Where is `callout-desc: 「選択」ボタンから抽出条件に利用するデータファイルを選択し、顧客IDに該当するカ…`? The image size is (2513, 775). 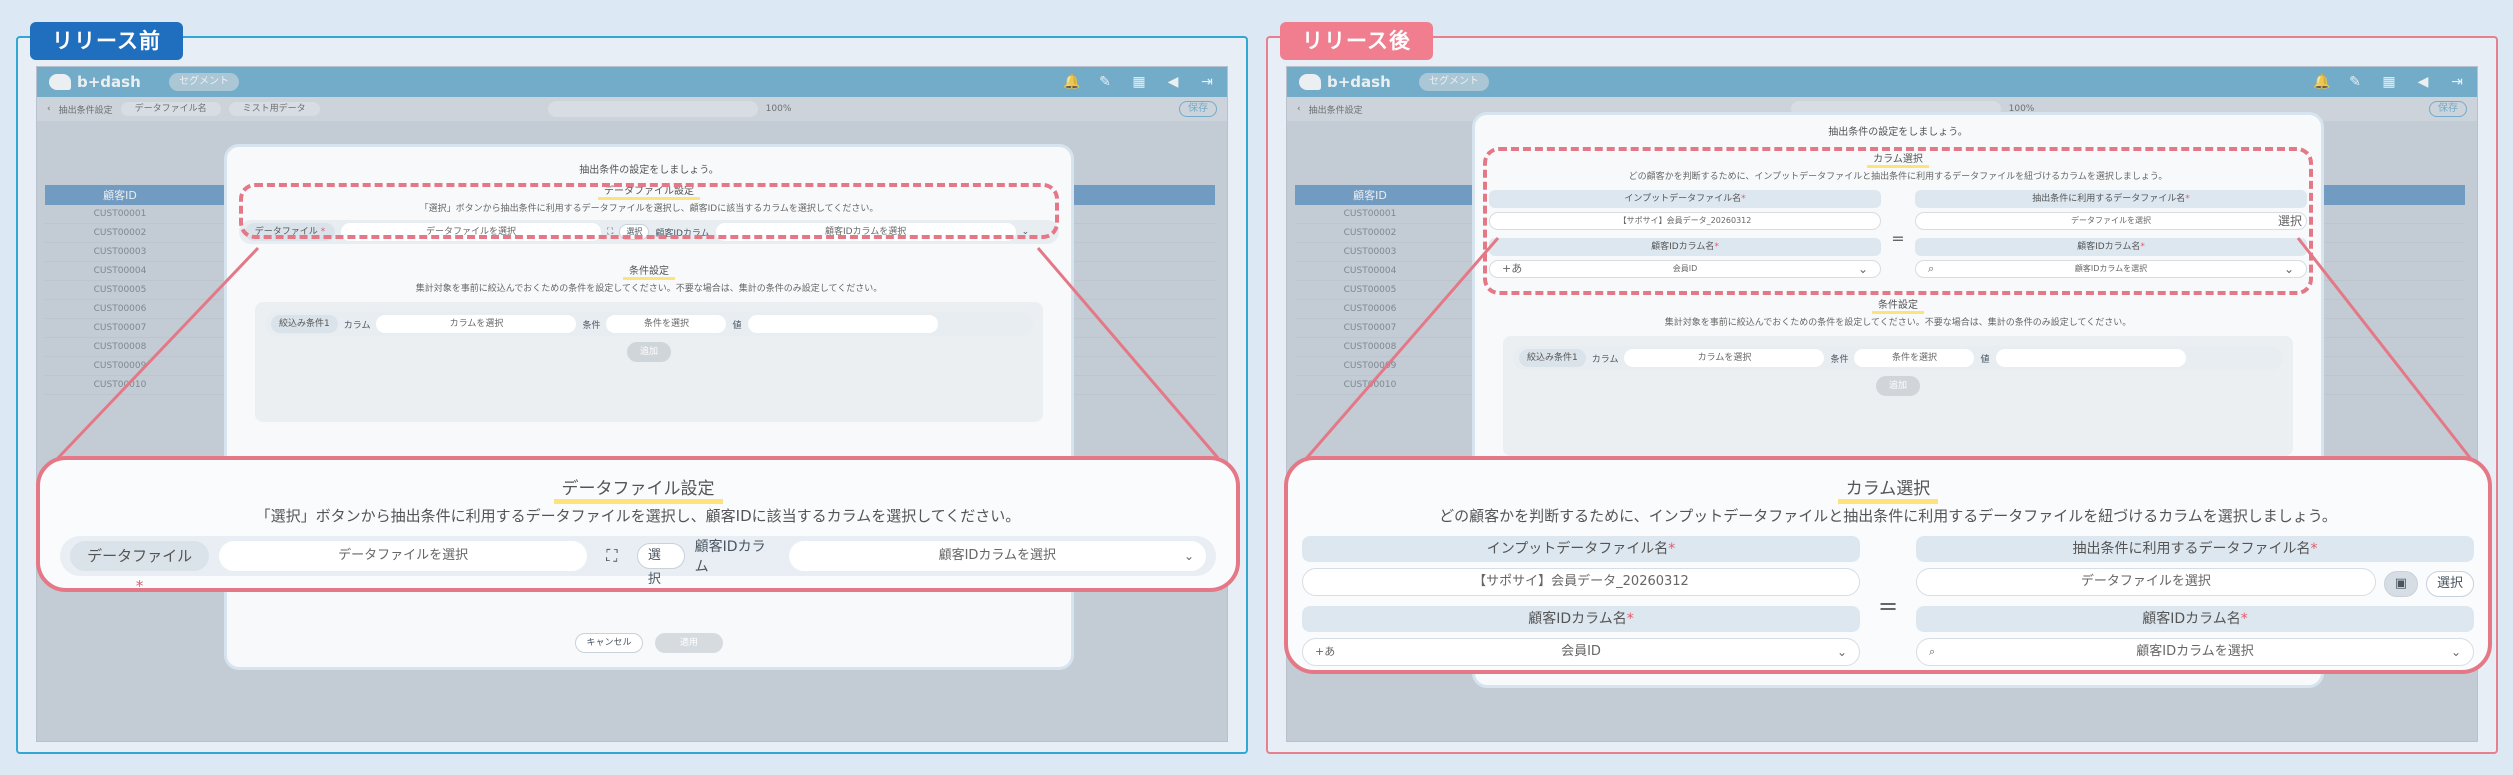
callout-desc: 「選択」ボタンから抽出条件に利用するデータファイルを選択し、顧客IDに該当するカ… is located at coordinates (638, 516).